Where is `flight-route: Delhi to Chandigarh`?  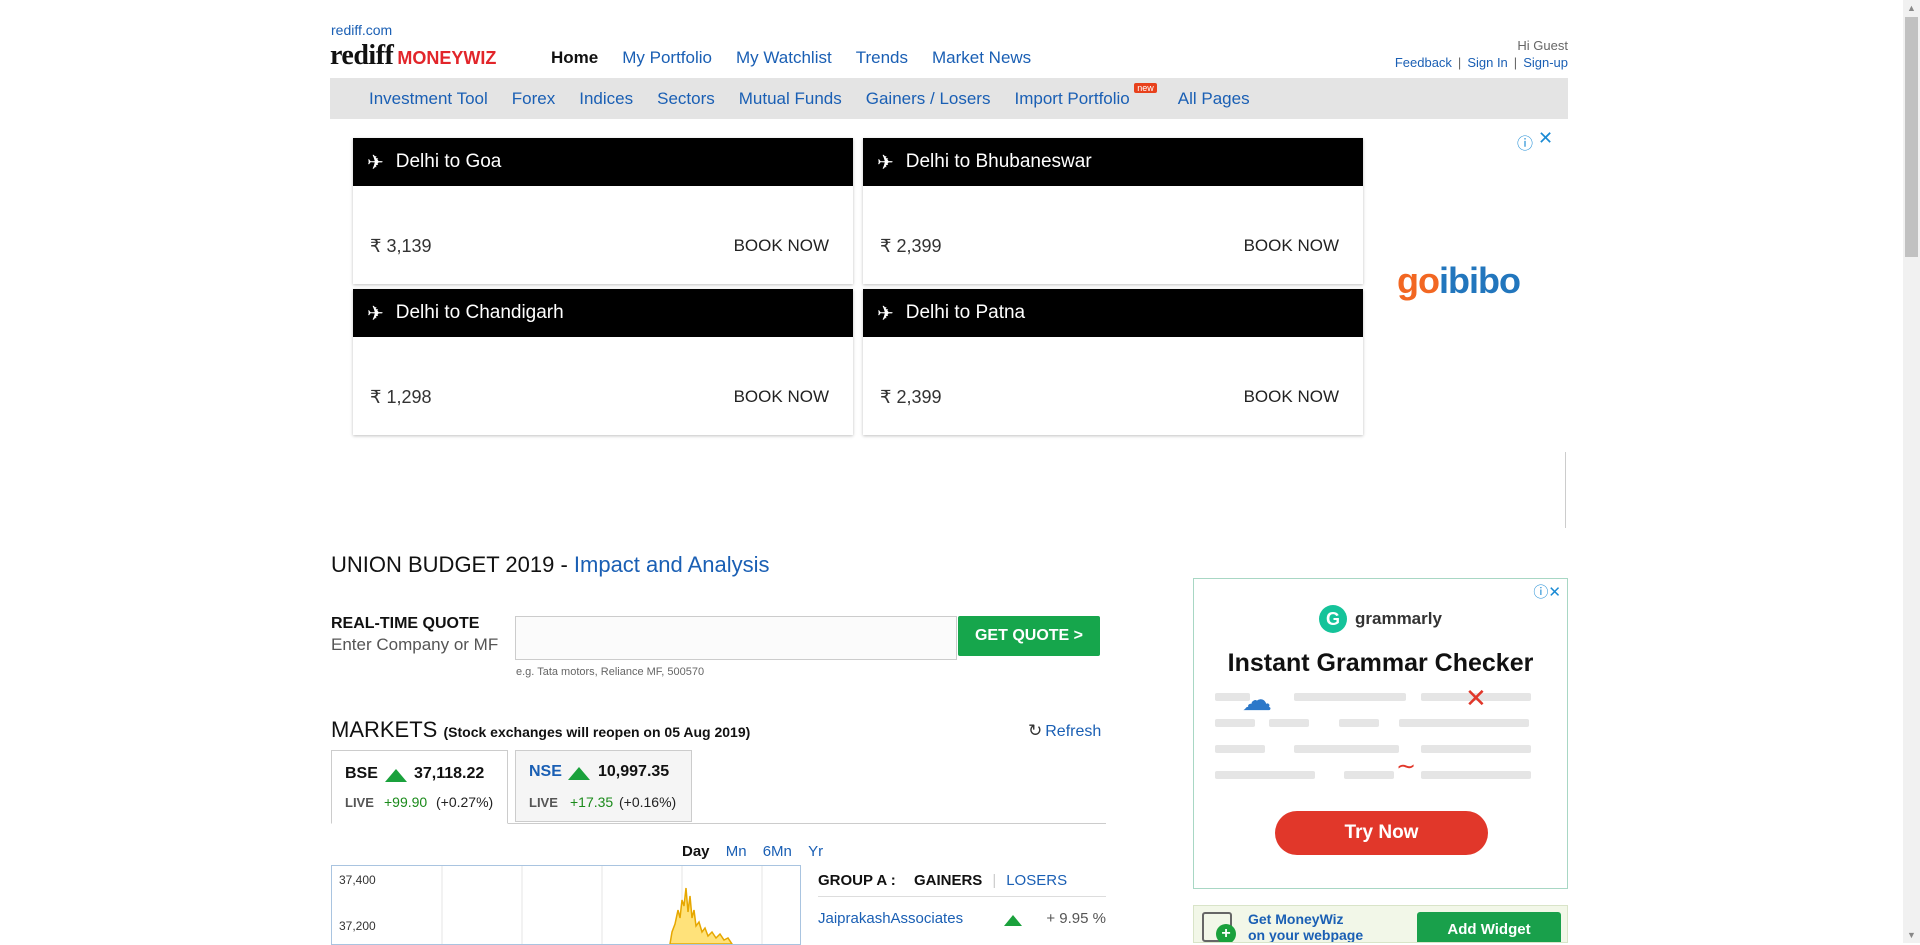
flight-route: Delhi to Chandigarh is located at coordinates (479, 312).